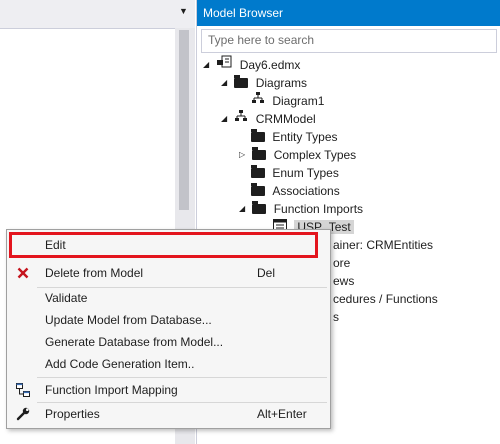  Describe the element at coordinates (23, 414) in the screenshot. I see `wrench-icon` at that location.